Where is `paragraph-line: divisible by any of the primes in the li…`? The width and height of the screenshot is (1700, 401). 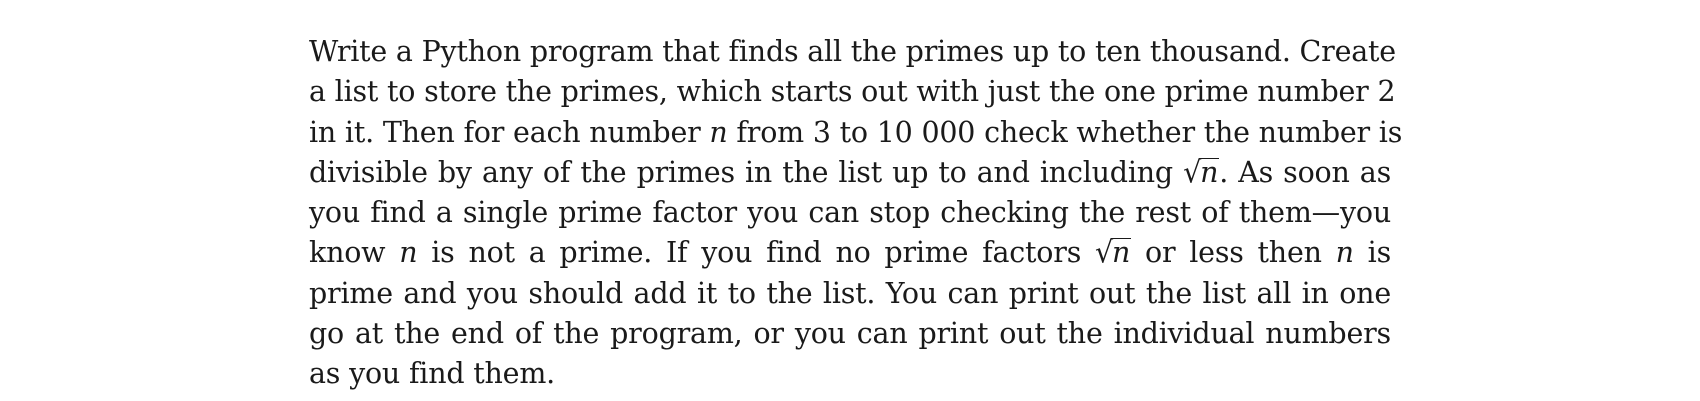 paragraph-line: divisible by any of the primes in the li… is located at coordinates (850, 173).